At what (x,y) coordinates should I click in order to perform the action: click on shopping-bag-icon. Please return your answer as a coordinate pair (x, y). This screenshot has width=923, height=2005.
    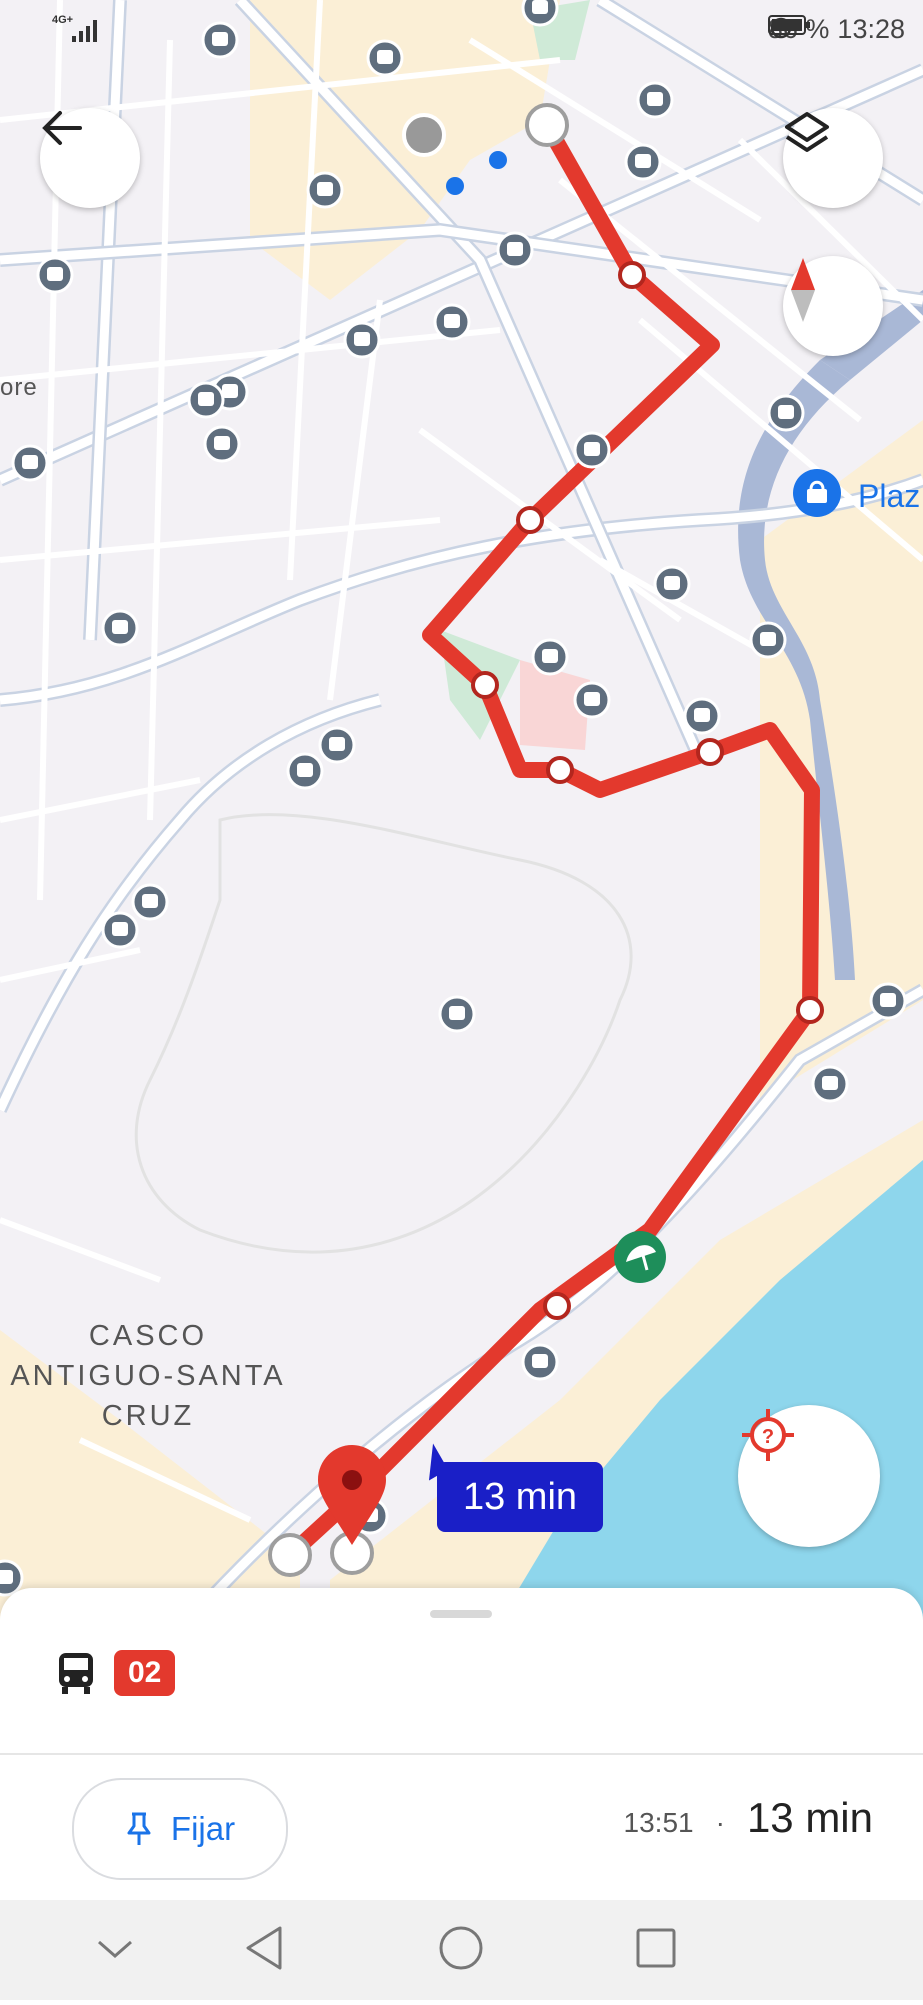
    Looking at the image, I should click on (817, 493).